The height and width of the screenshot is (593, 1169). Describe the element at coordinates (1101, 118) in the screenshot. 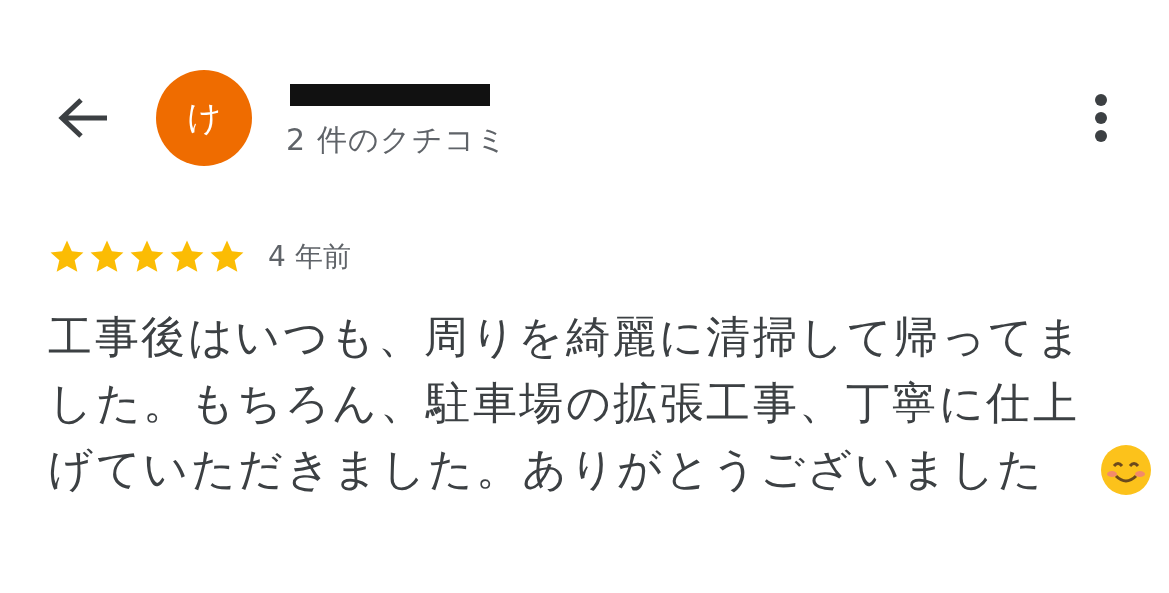

I see `more-vertical-icon` at that location.